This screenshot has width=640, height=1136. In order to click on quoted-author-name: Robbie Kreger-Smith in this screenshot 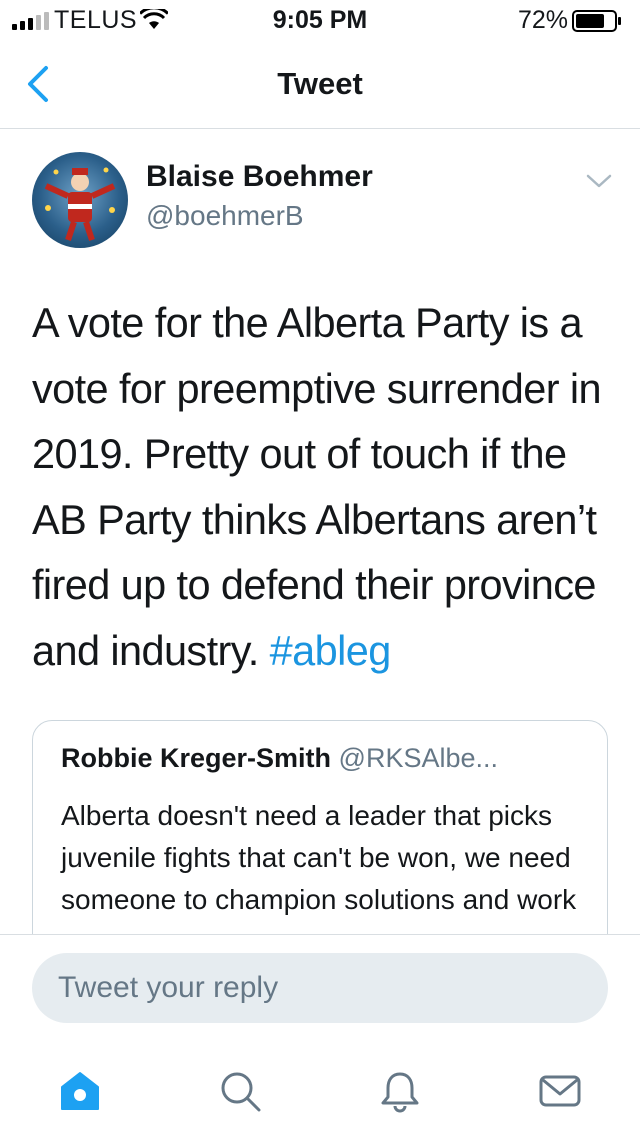, I will do `click(196, 758)`.